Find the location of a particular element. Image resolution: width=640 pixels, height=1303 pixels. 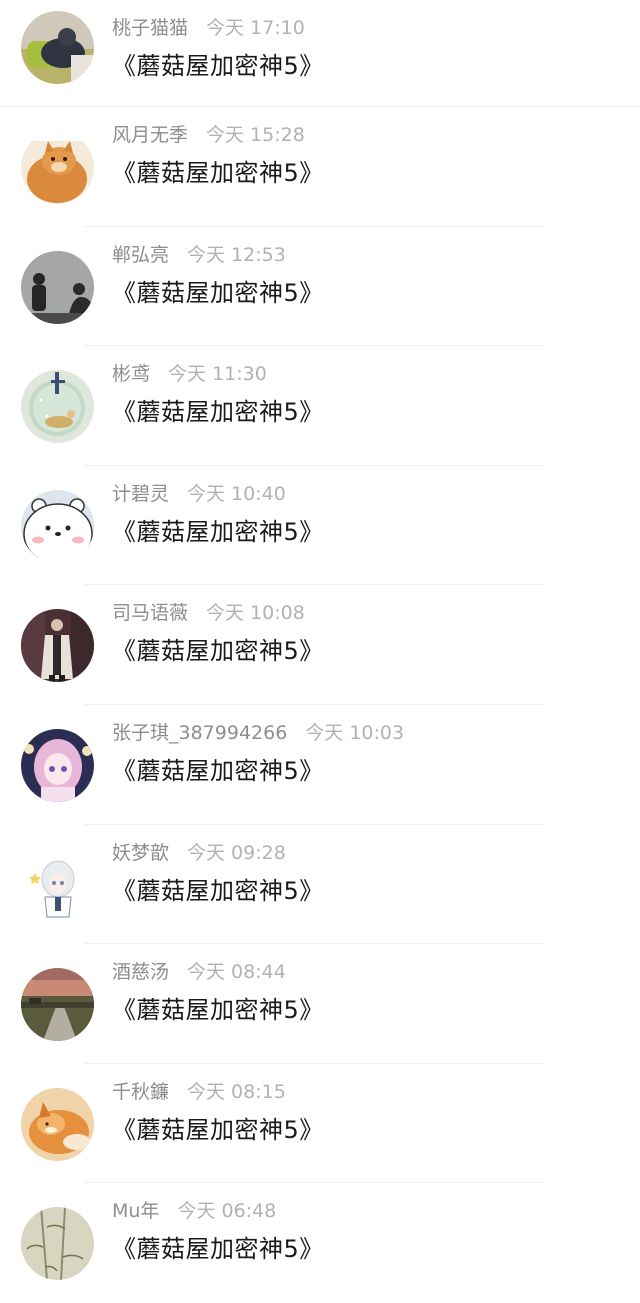

sender-name: 千秋鐮 is located at coordinates (140, 1092).